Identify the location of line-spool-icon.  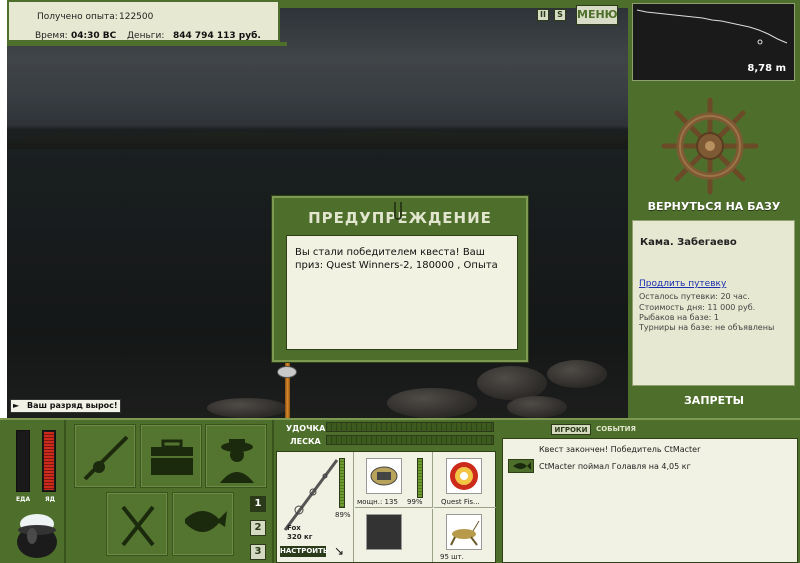
(464, 476).